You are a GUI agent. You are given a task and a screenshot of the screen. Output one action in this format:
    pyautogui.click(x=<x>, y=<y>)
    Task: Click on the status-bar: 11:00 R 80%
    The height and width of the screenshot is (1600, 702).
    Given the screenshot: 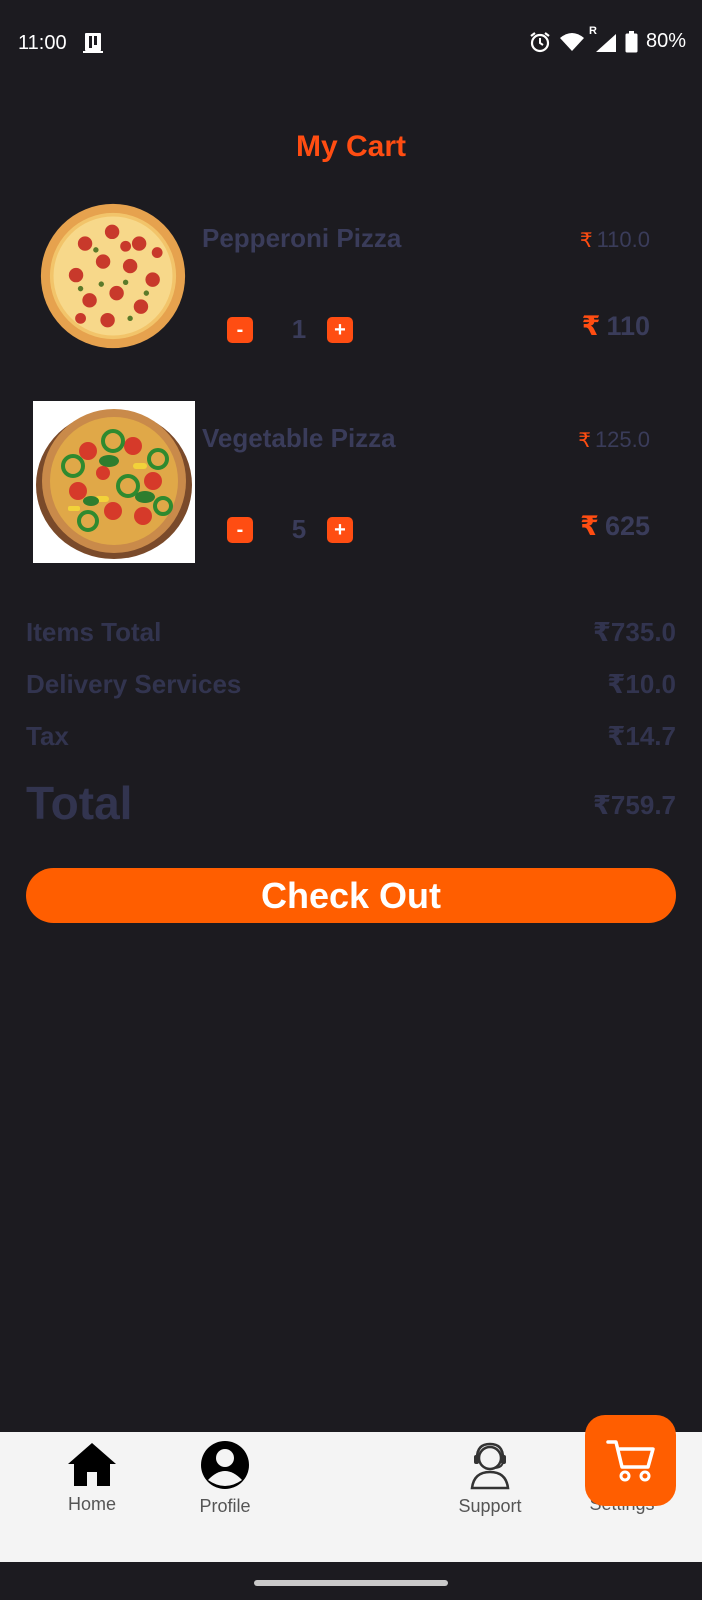 What is the action you would take?
    pyautogui.click(x=351, y=44)
    